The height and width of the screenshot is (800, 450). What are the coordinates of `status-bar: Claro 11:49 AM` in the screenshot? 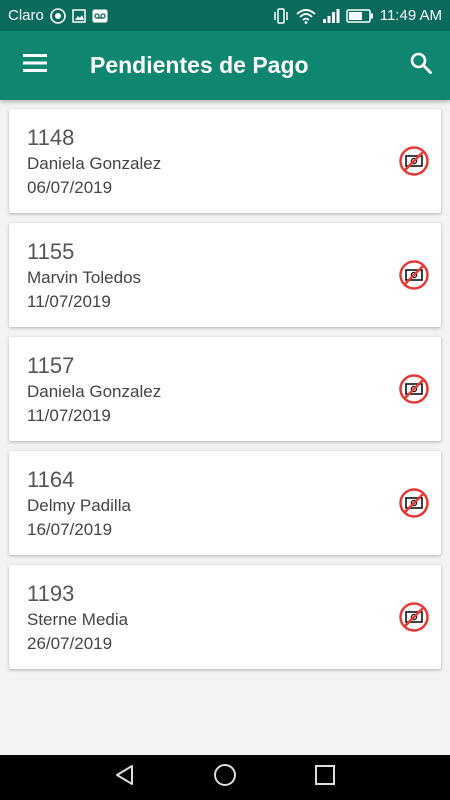 It's located at (225, 15).